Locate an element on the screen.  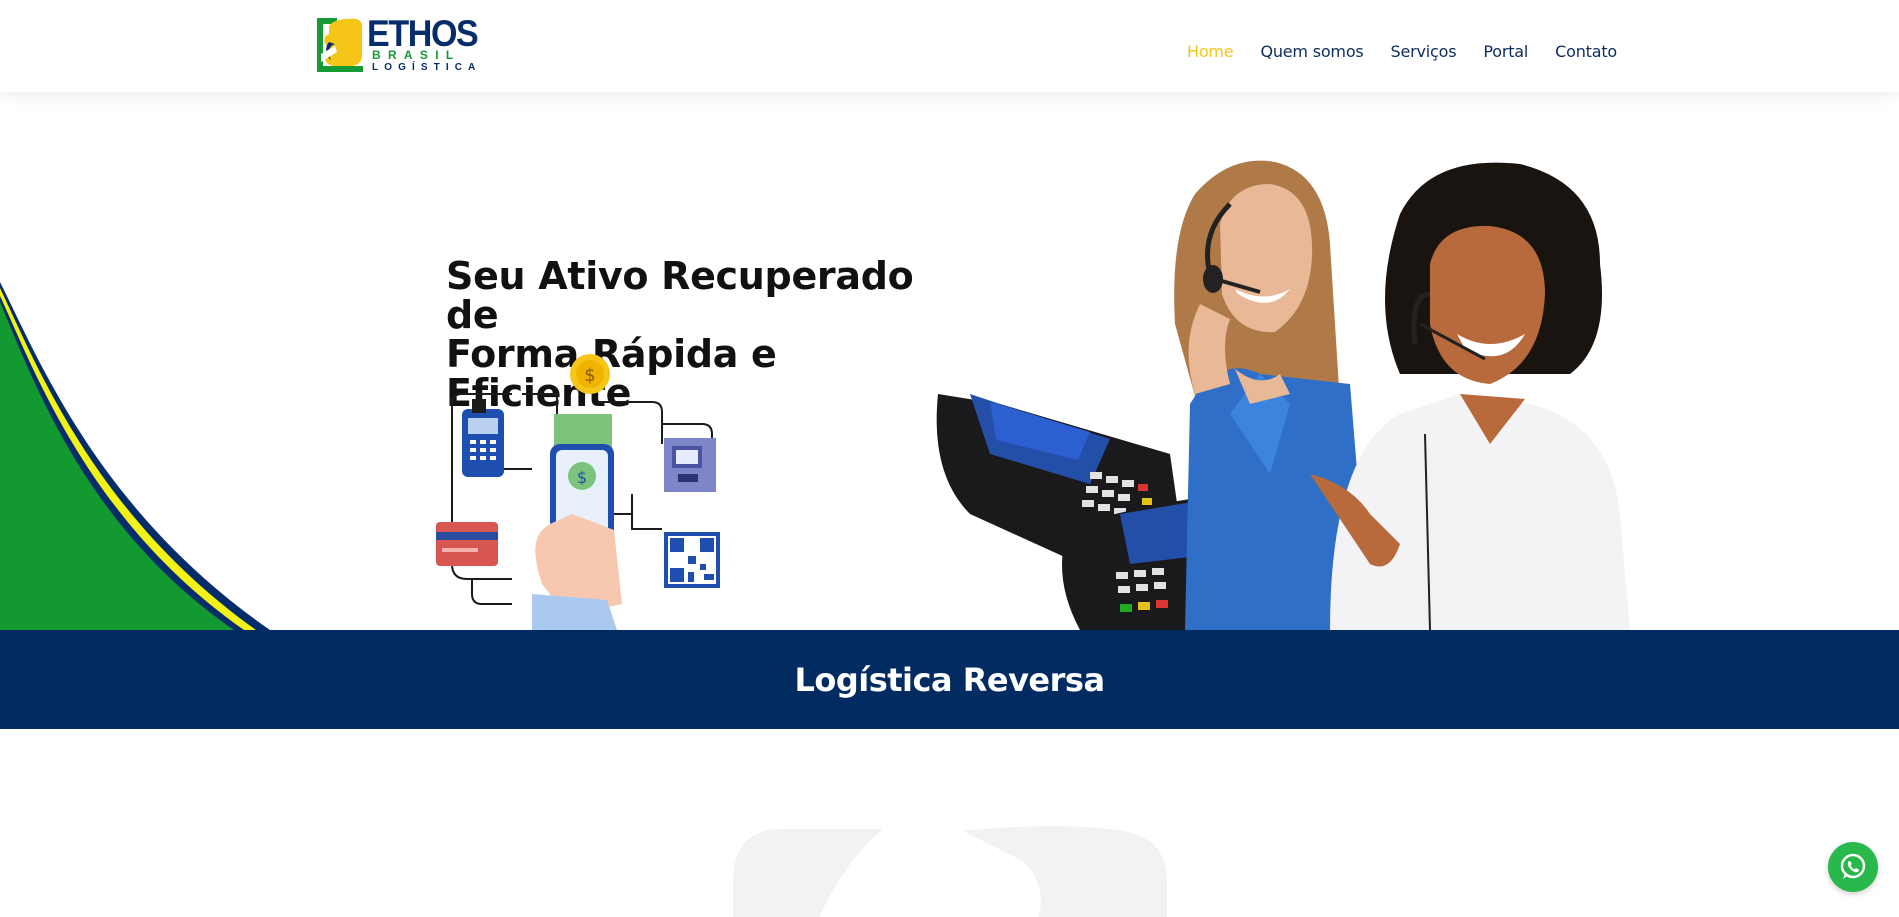
logo-subtitle-logistica: LOGÍSTICA is located at coordinates (427, 67).